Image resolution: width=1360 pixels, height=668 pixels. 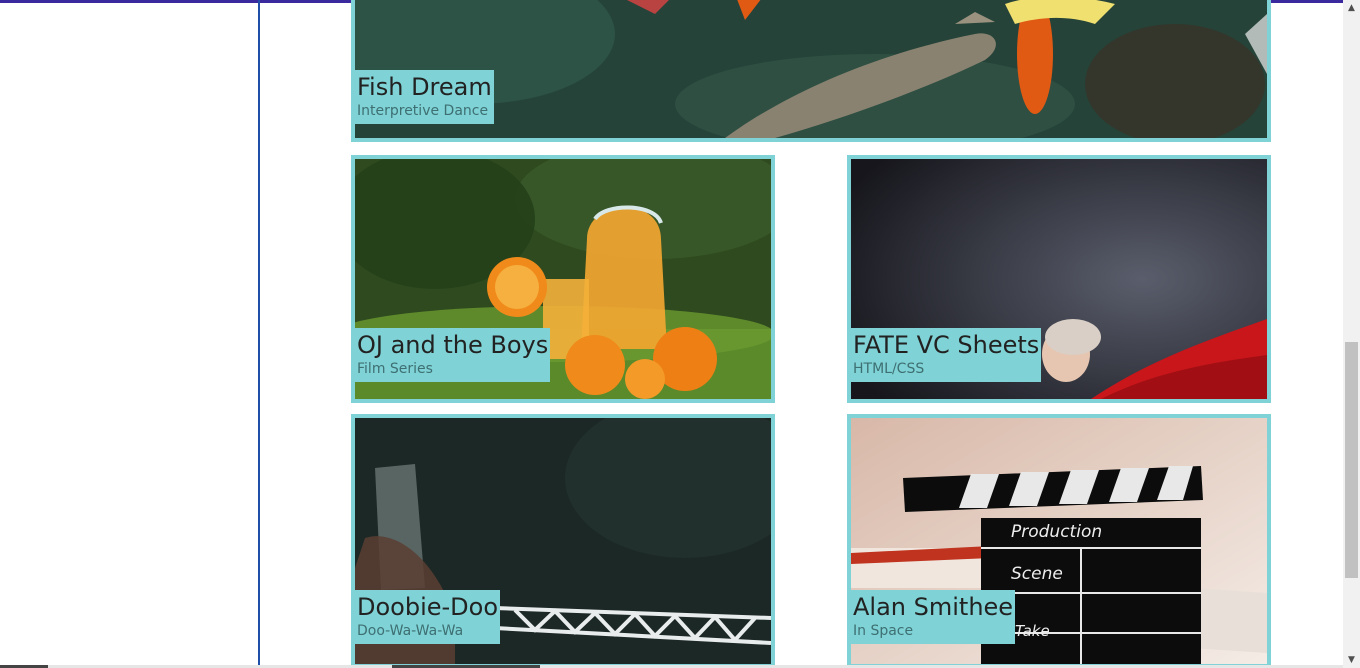 I want to click on card-caption: OJ and the Boys Film Series, so click(x=453, y=355).